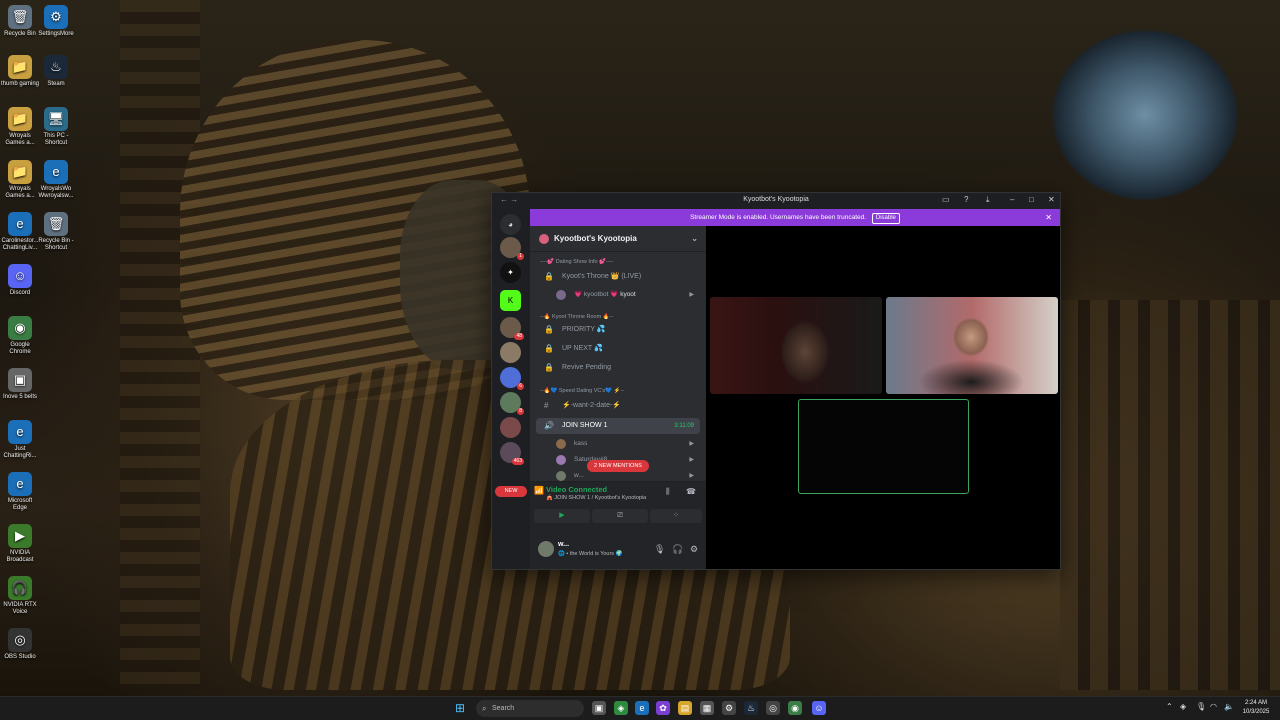 Image resolution: width=1280 pixels, height=720 pixels. What do you see at coordinates (1255, 703) in the screenshot?
I see `clock-time: 2:24 AM` at bounding box center [1255, 703].